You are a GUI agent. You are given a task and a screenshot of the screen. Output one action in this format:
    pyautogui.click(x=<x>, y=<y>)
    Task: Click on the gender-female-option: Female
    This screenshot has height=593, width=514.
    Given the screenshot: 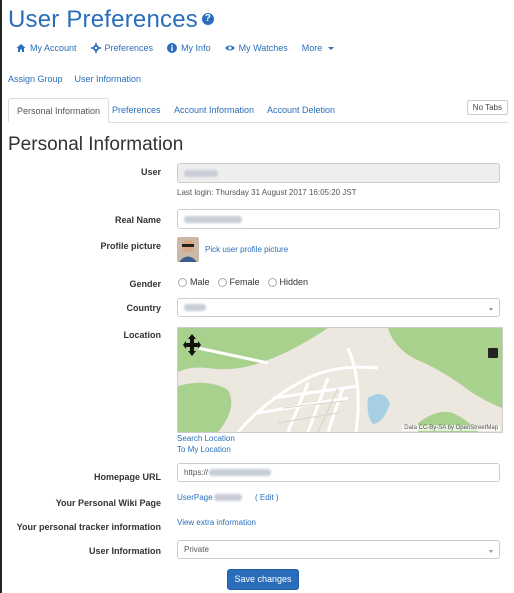 What is the action you would take?
    pyautogui.click(x=238, y=282)
    